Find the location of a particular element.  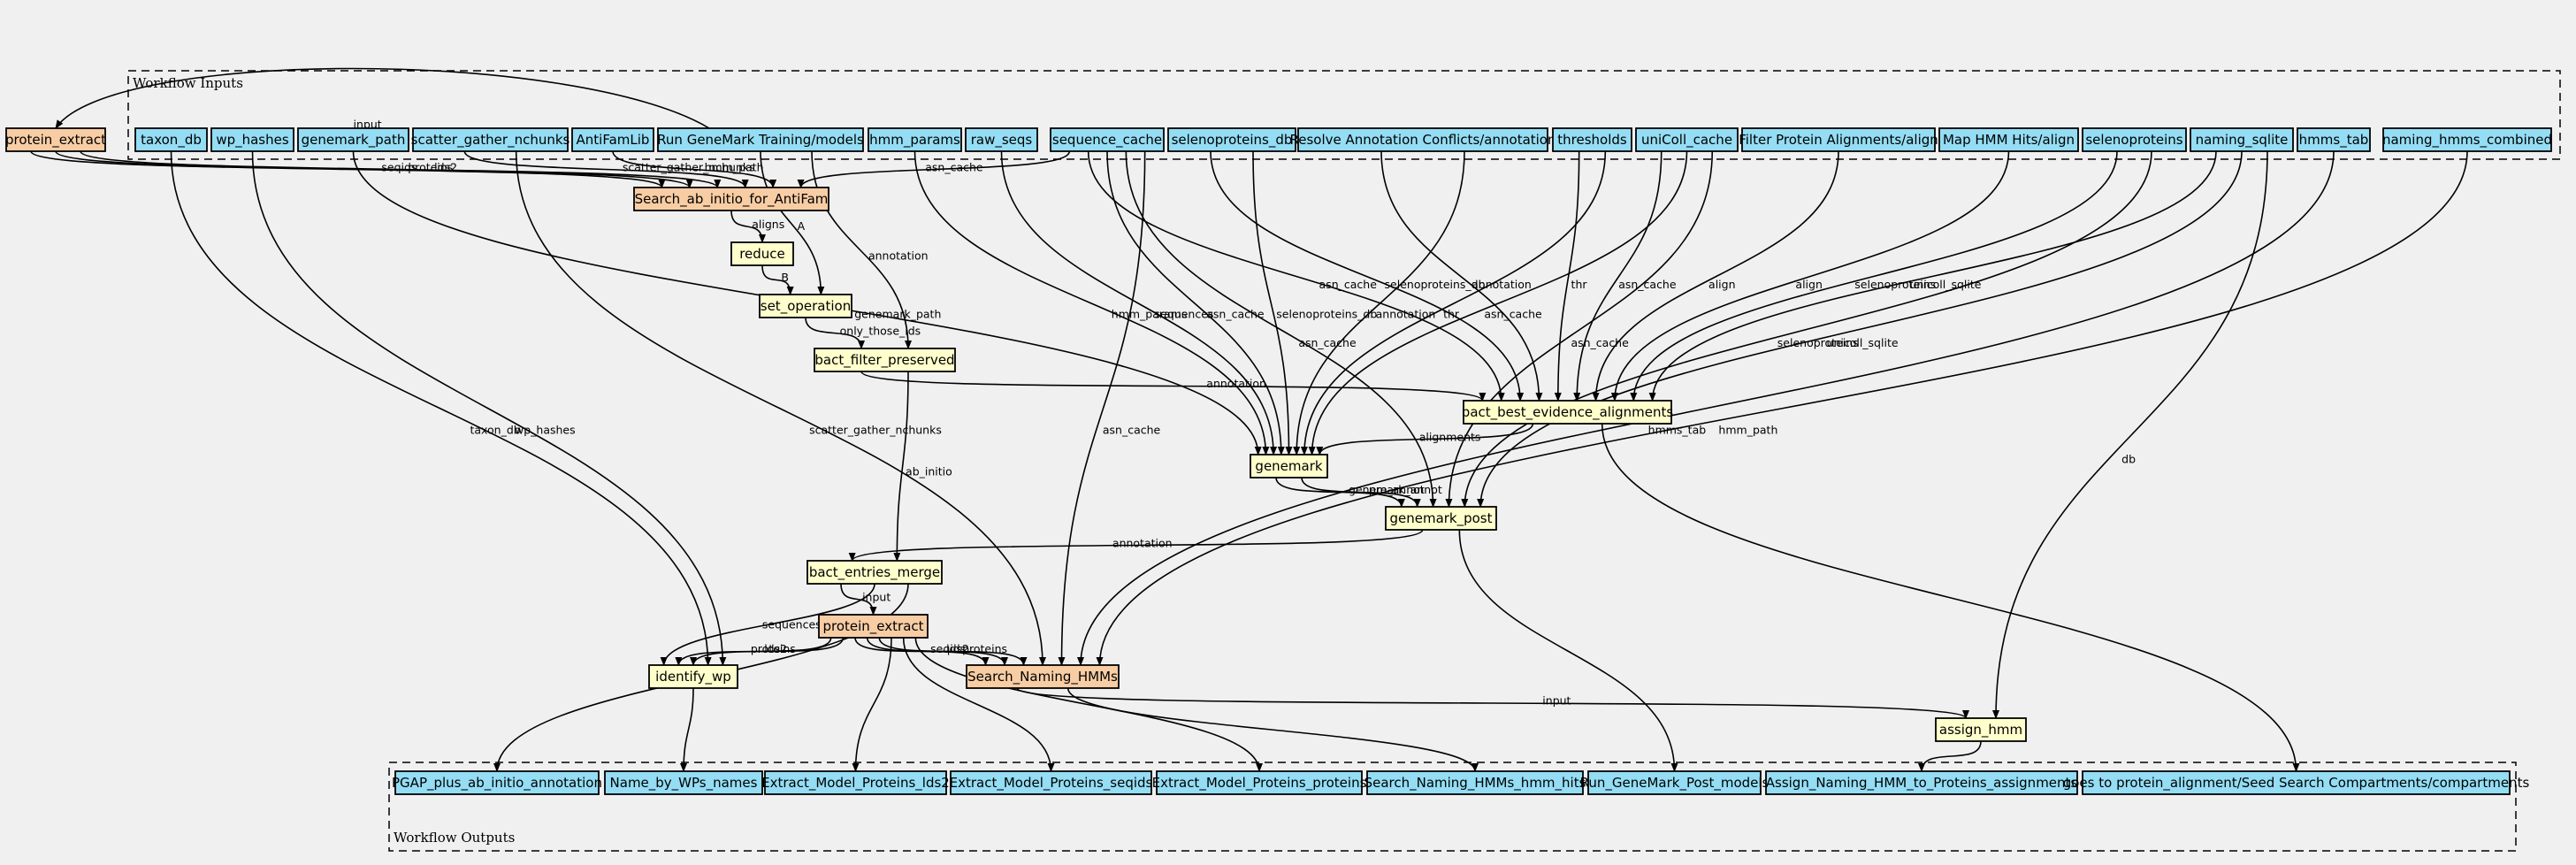

edge-filter_protein_align-to-bact_best_evidence: align is located at coordinates (1716, 276).